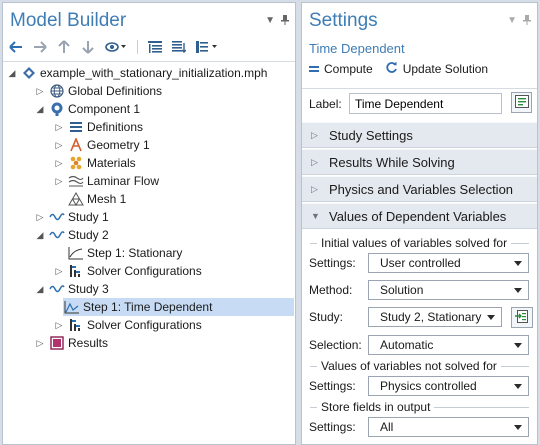  What do you see at coordinates (179, 253) in the screenshot?
I see `tree-item-step-stationary: Step 1: Stationary` at bounding box center [179, 253].